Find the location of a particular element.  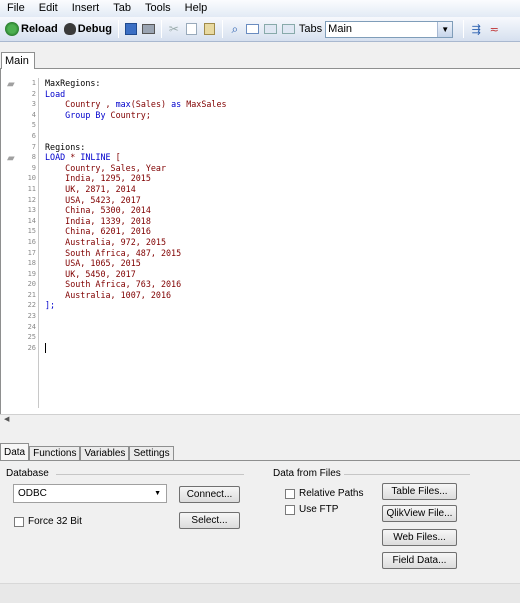

copy-icon is located at coordinates (192, 29).